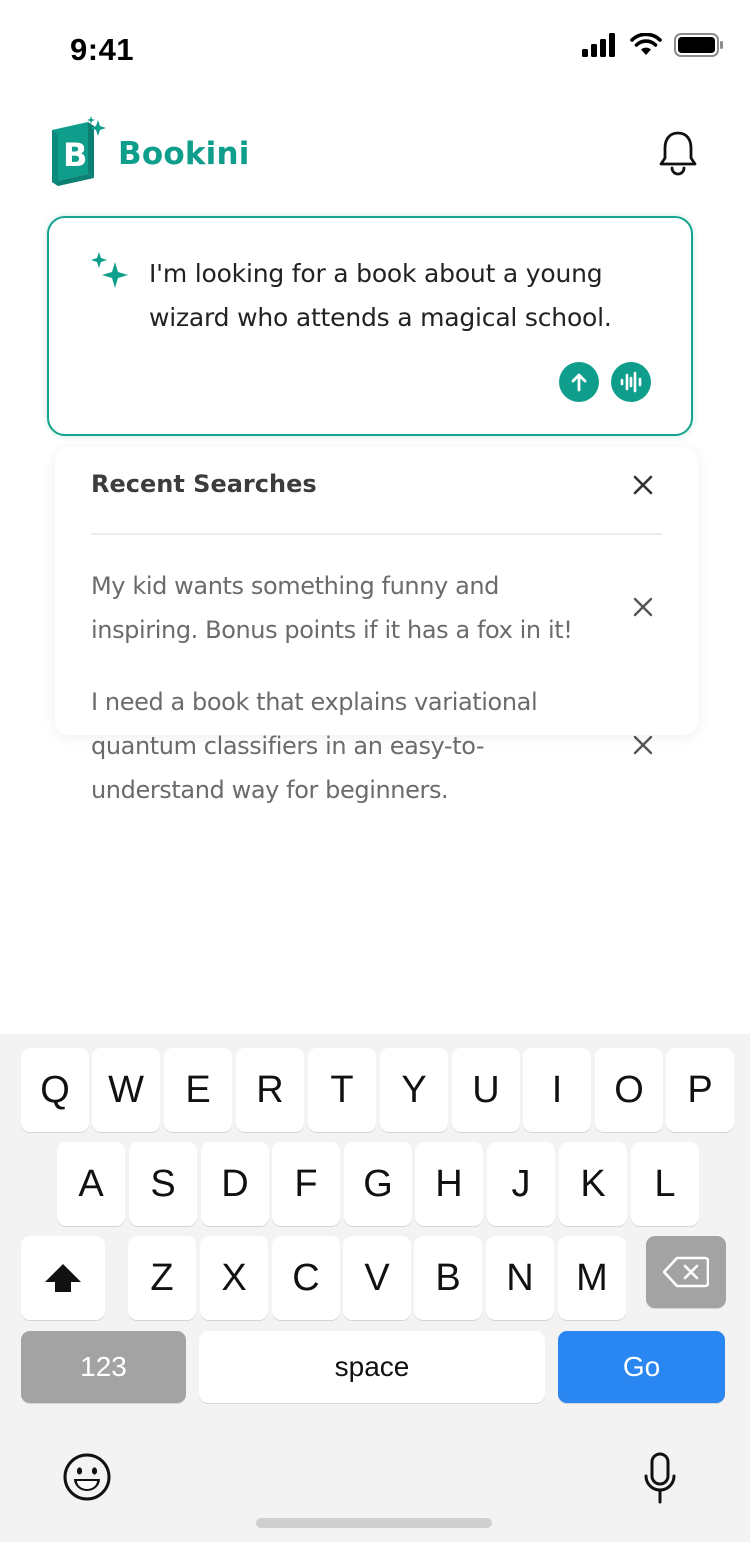 The height and width of the screenshot is (1542, 750). I want to click on bell-icon, so click(678, 153).